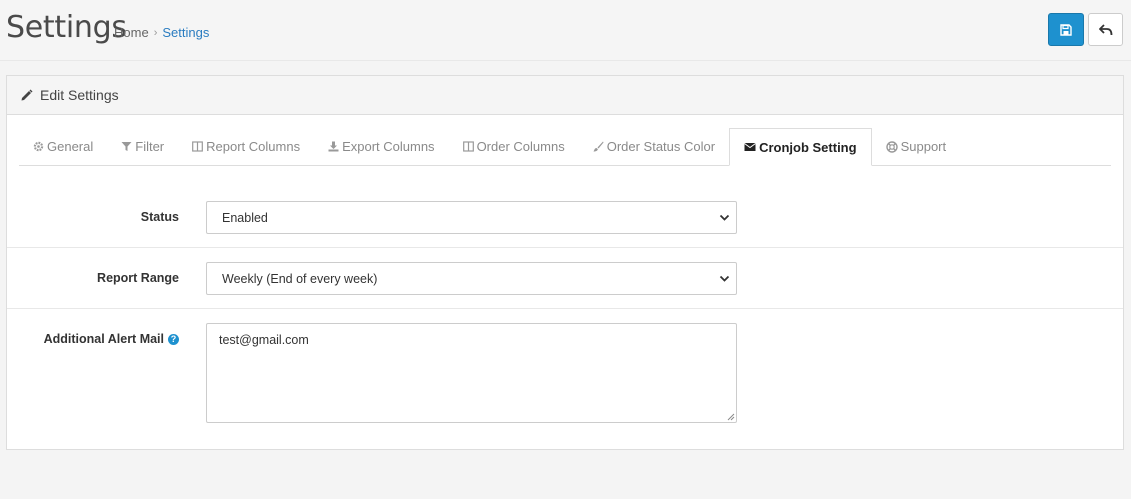  What do you see at coordinates (103, 339) in the screenshot?
I see `alert-mail-label-text: Additional Alert Mail` at bounding box center [103, 339].